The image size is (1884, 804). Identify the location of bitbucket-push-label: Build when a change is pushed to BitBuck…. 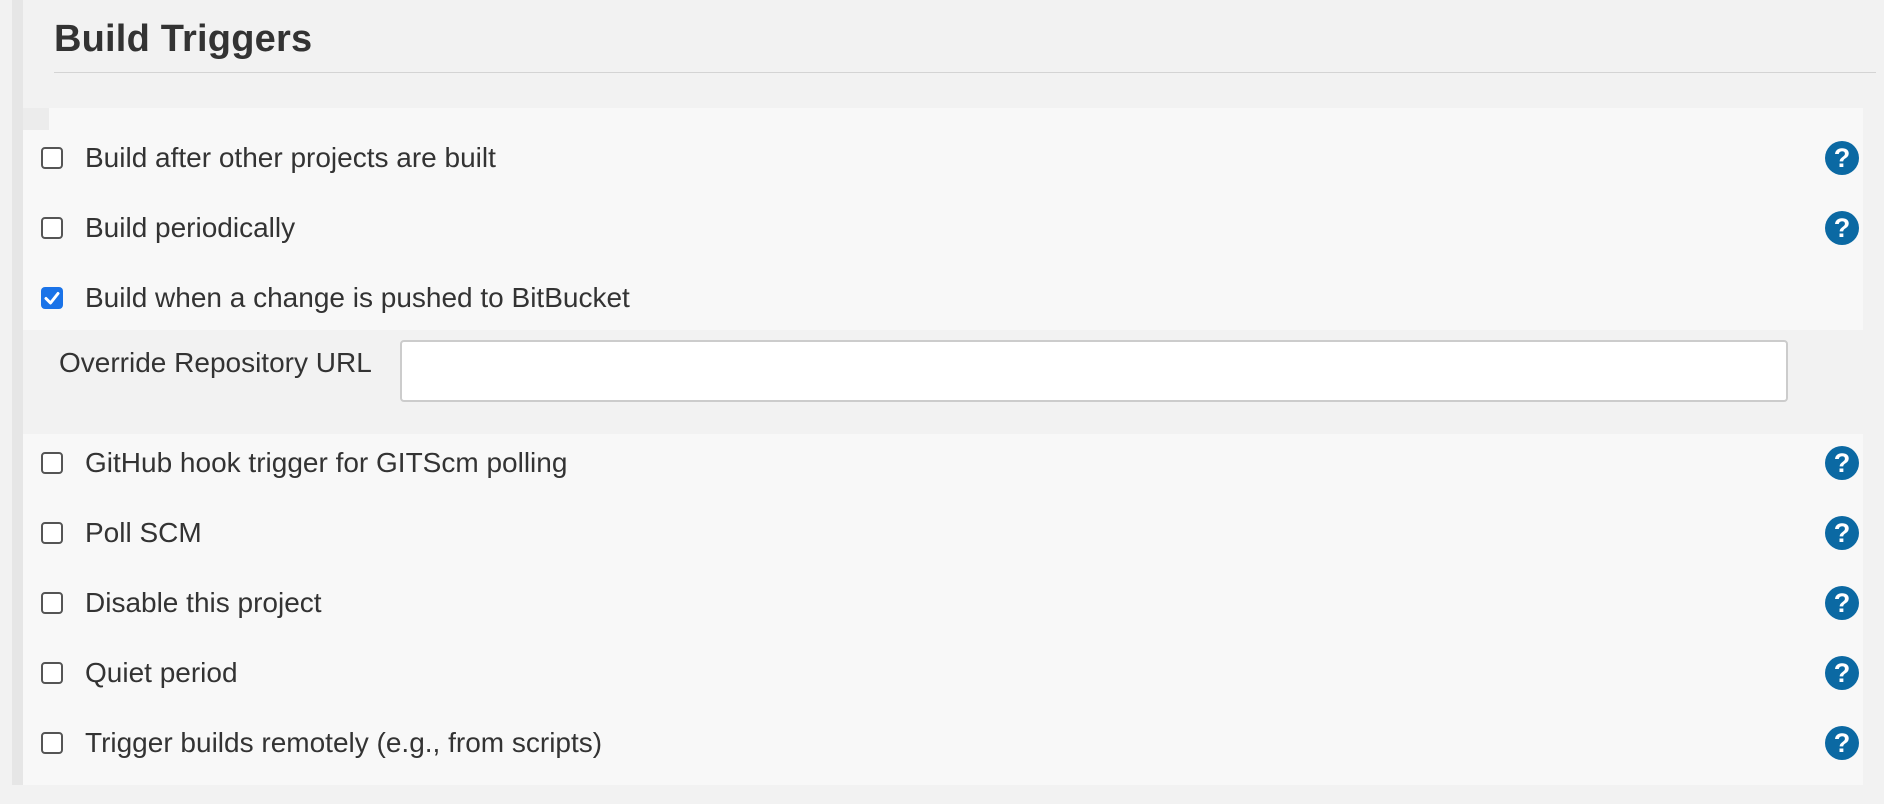
(357, 298).